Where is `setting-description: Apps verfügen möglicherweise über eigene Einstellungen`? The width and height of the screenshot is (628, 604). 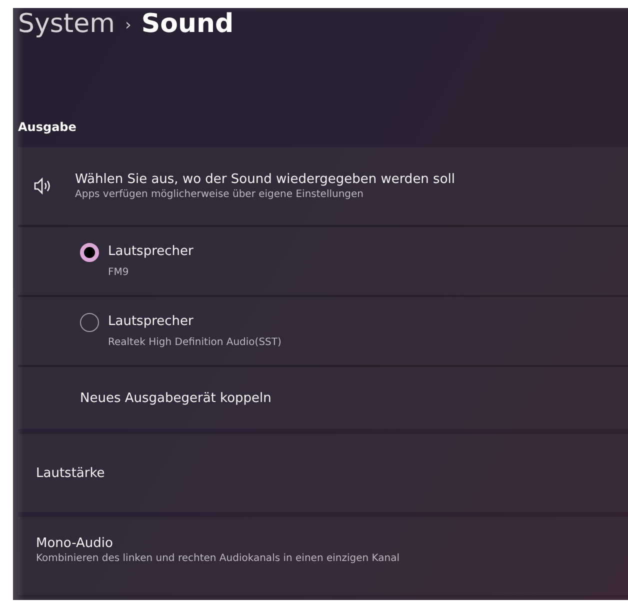
setting-description: Apps verfügen möglicherweise über eigene Einstellungen is located at coordinates (220, 195).